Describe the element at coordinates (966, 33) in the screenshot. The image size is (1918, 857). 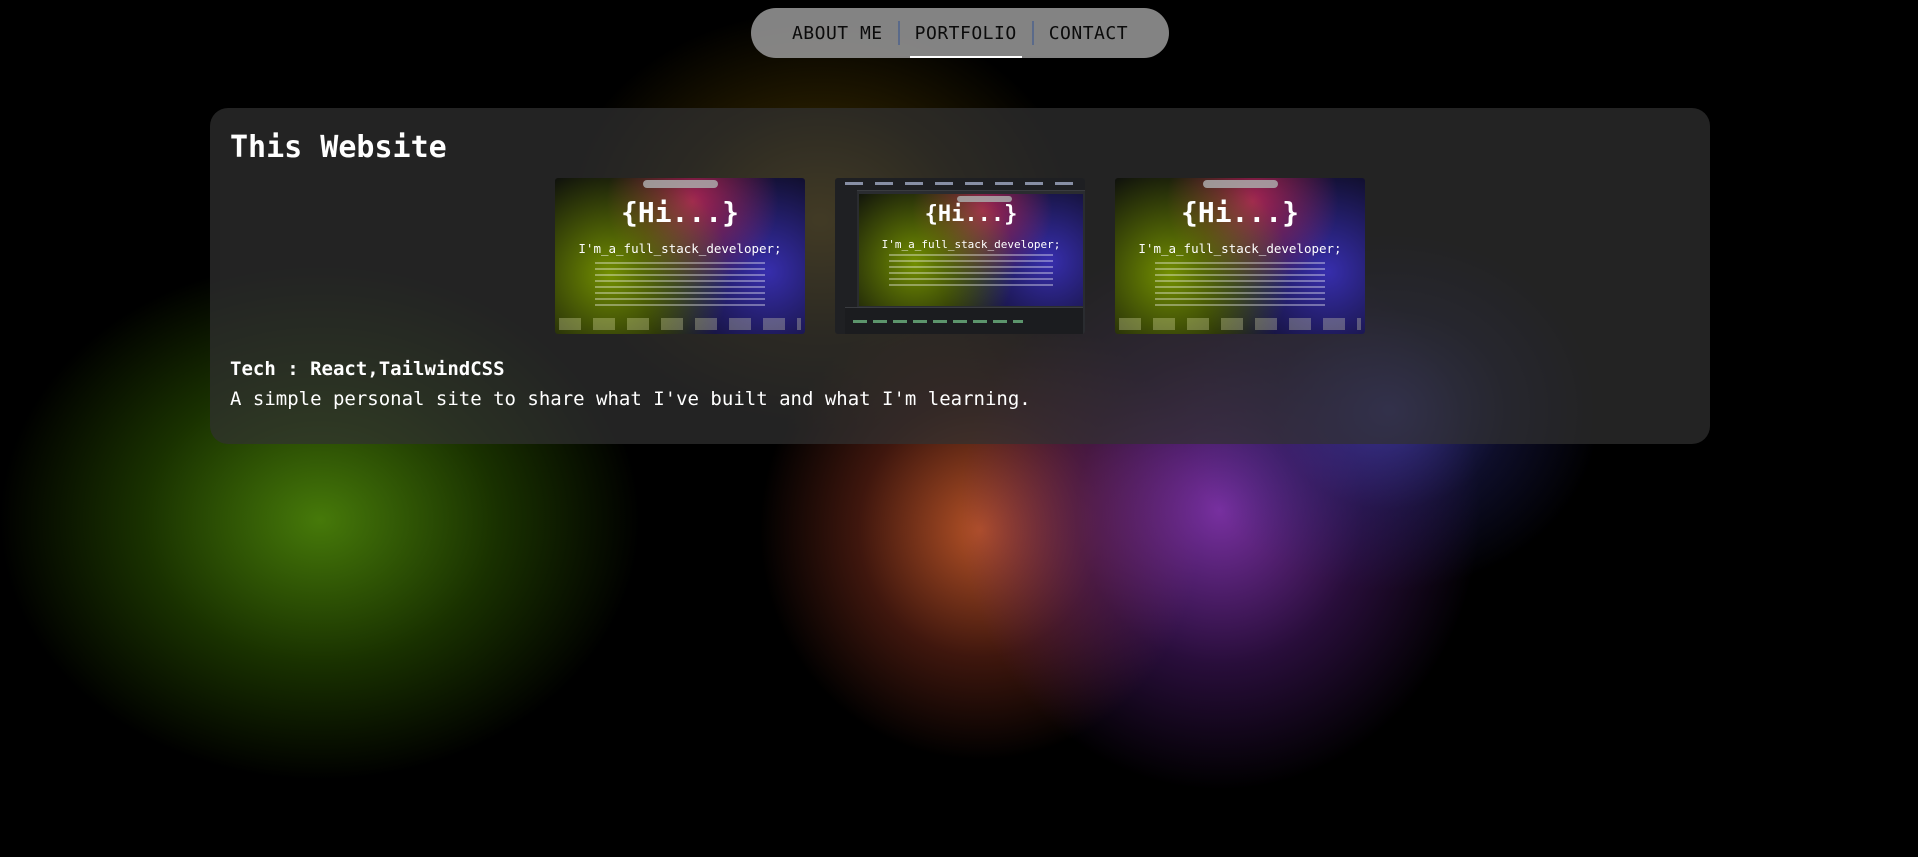
I see `nav-portfolio: PORTFOLIO` at that location.